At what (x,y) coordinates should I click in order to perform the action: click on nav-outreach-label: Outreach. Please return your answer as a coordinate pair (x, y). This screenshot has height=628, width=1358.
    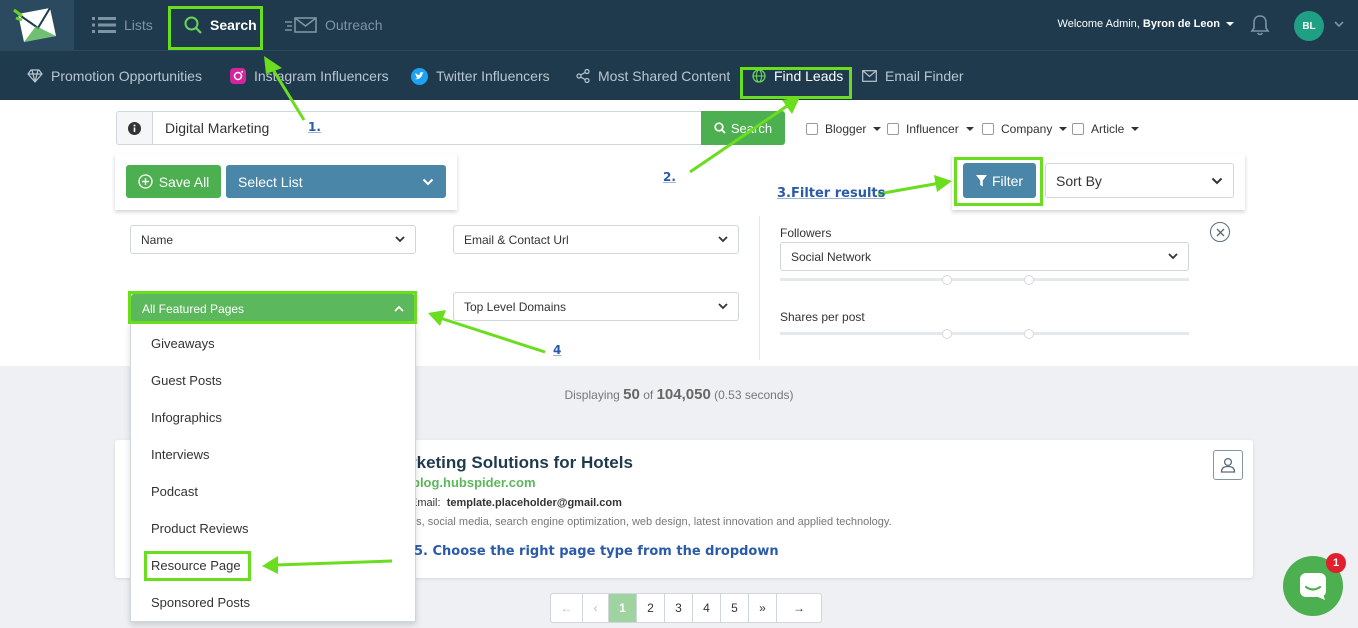
    Looking at the image, I should click on (354, 25).